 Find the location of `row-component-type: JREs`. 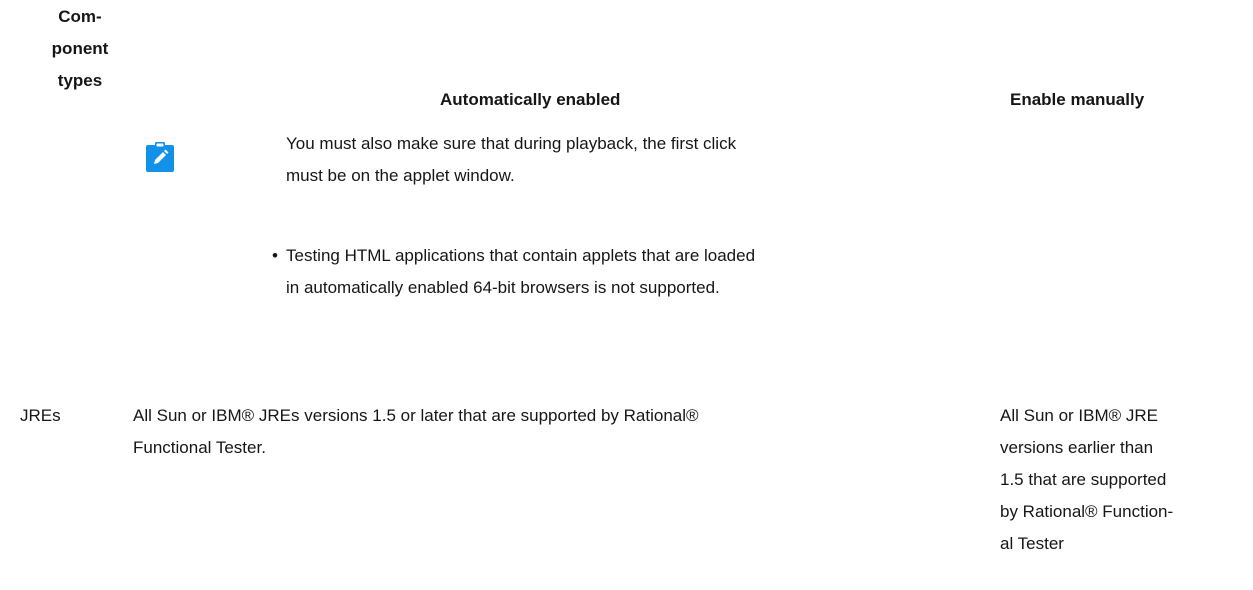

row-component-type: JREs is located at coordinates (40, 415).